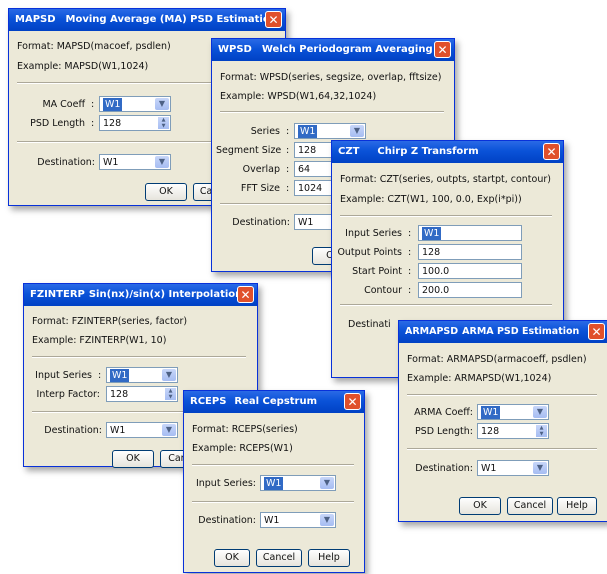  I want to click on wpsd-fft-label: FFT Size, so click(260, 188).